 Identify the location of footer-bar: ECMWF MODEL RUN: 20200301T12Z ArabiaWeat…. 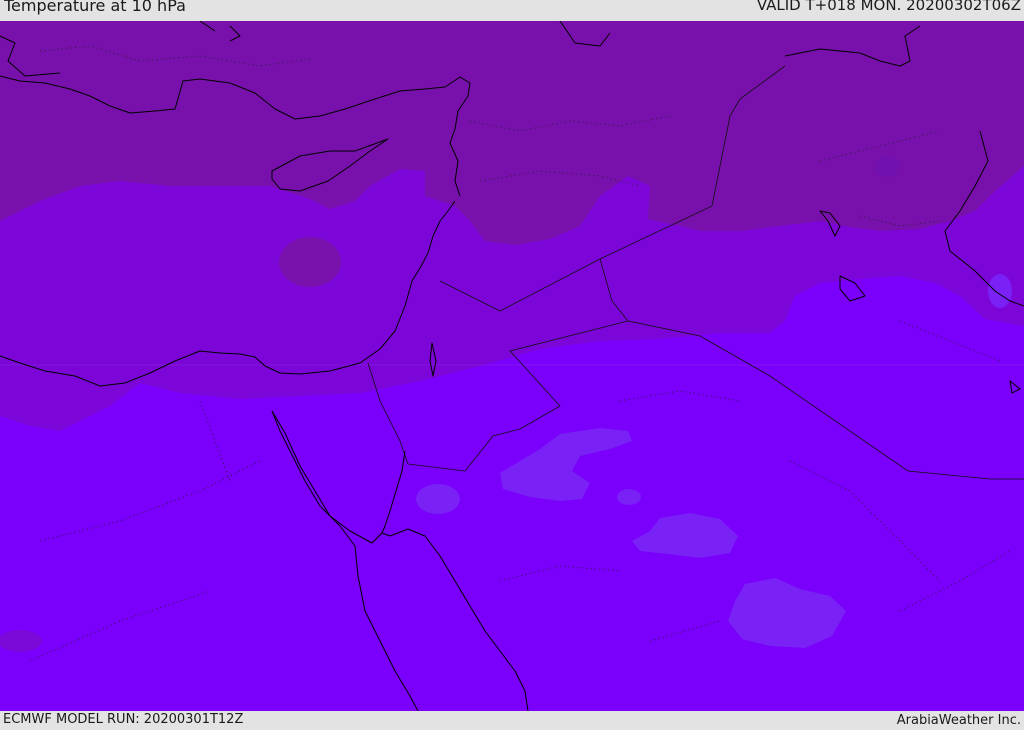
(512, 720).